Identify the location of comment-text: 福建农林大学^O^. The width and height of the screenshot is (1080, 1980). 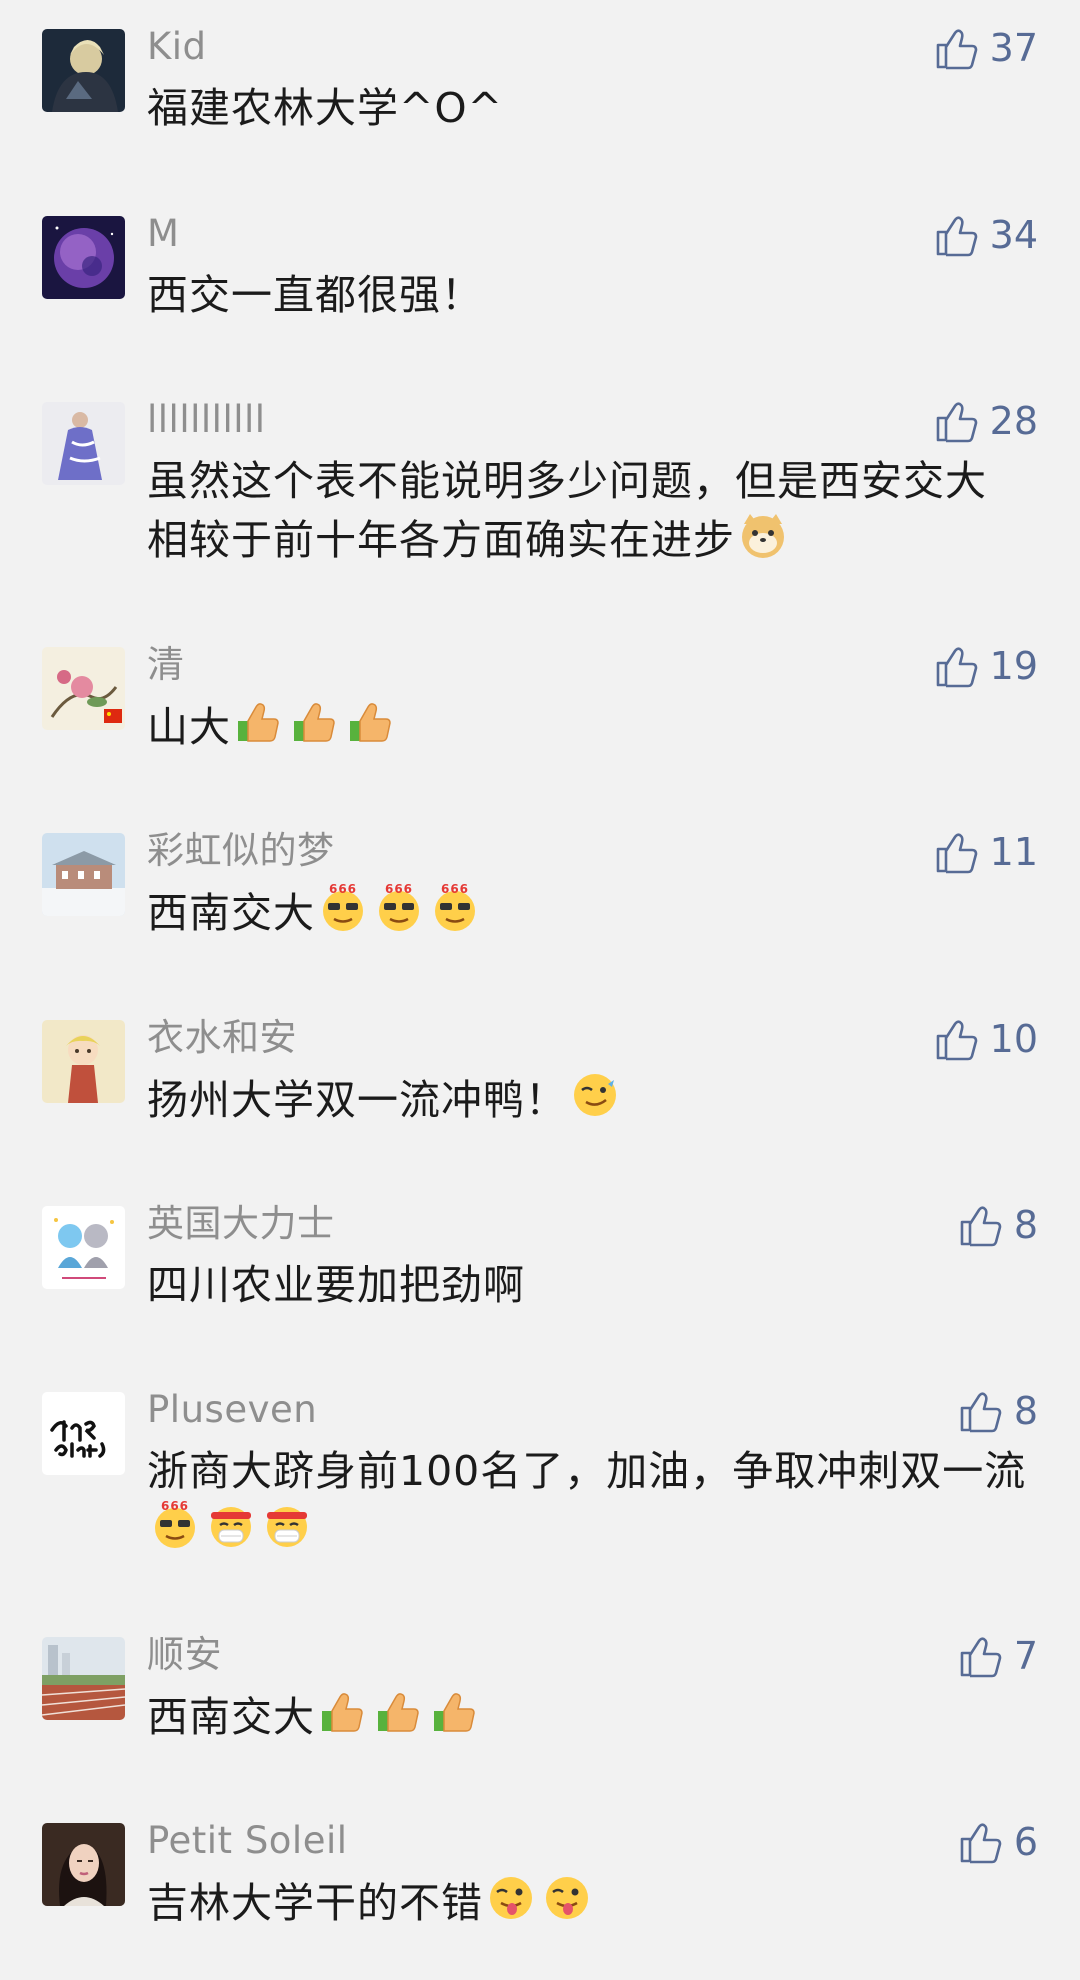
(325, 108).